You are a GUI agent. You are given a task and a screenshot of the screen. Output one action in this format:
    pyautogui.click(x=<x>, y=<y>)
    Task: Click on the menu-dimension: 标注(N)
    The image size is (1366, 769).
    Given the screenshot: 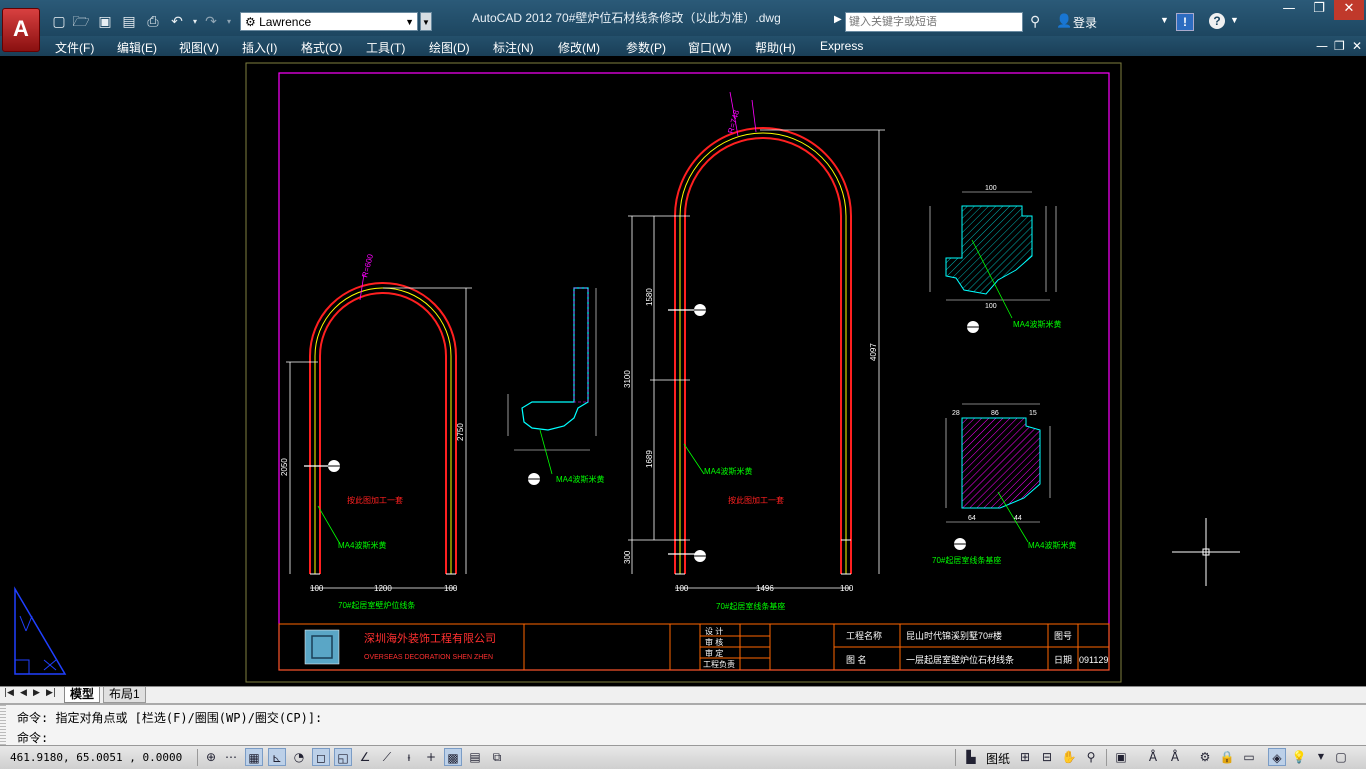 What is the action you would take?
    pyautogui.click(x=513, y=47)
    